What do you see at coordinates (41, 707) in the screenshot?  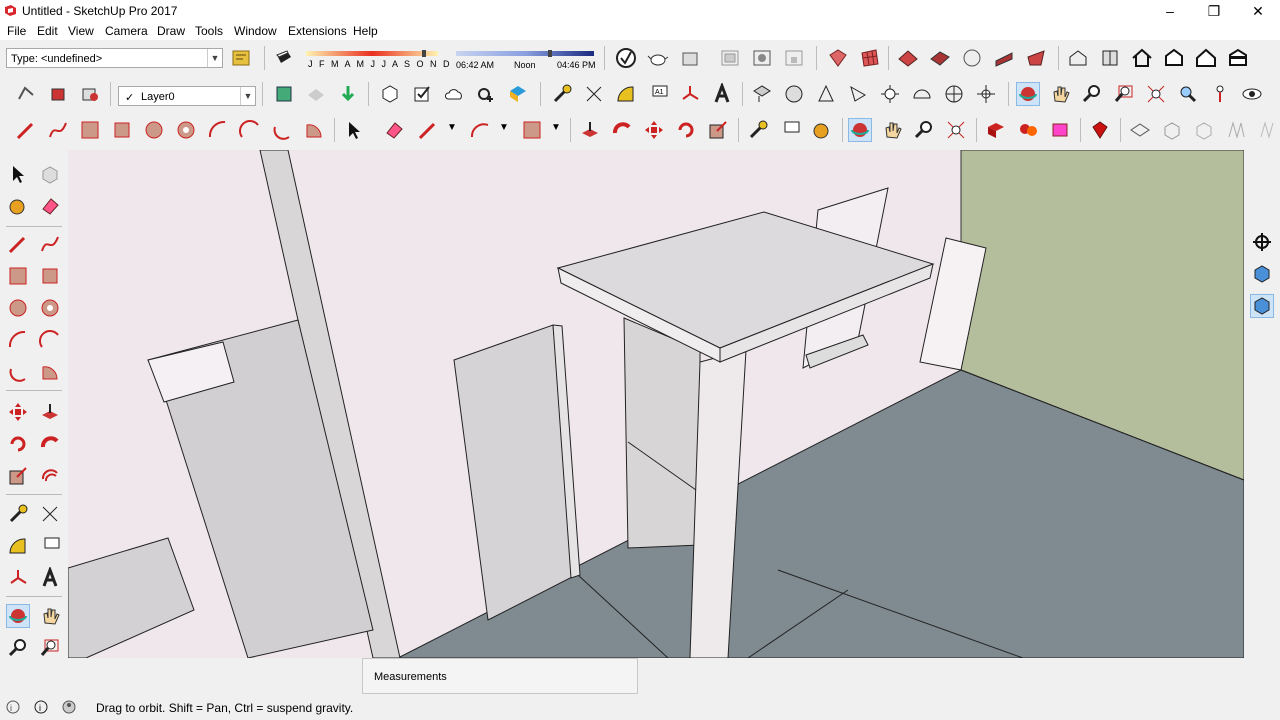 I see `credits-icon: i` at bounding box center [41, 707].